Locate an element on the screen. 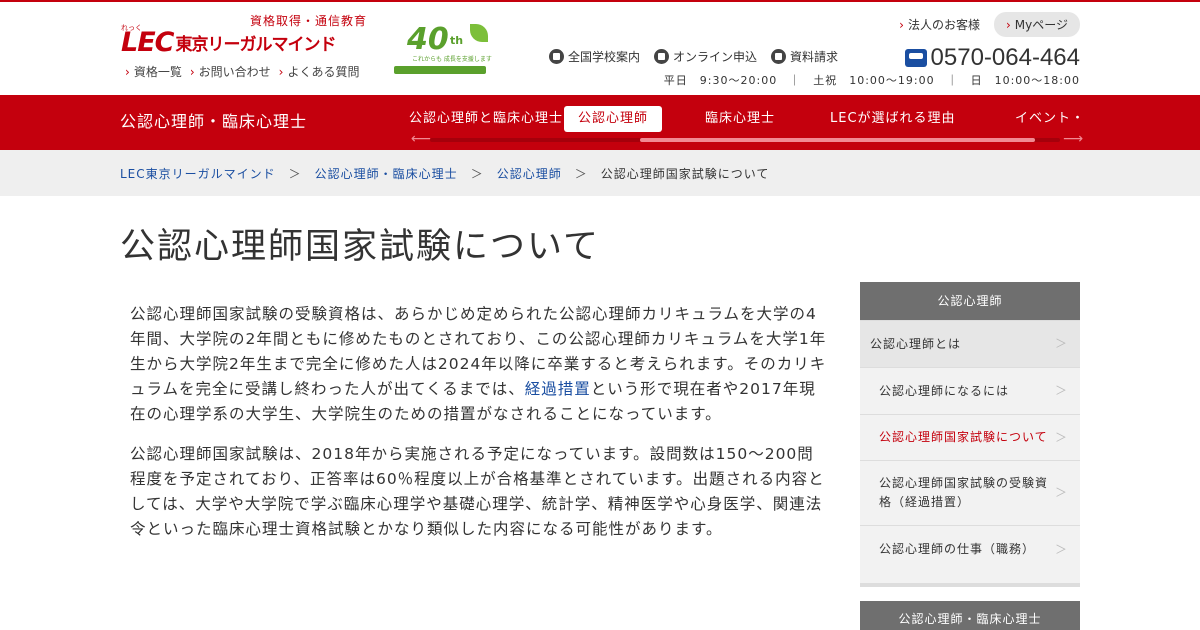  mypage-button: › Myページ is located at coordinates (1036, 24).